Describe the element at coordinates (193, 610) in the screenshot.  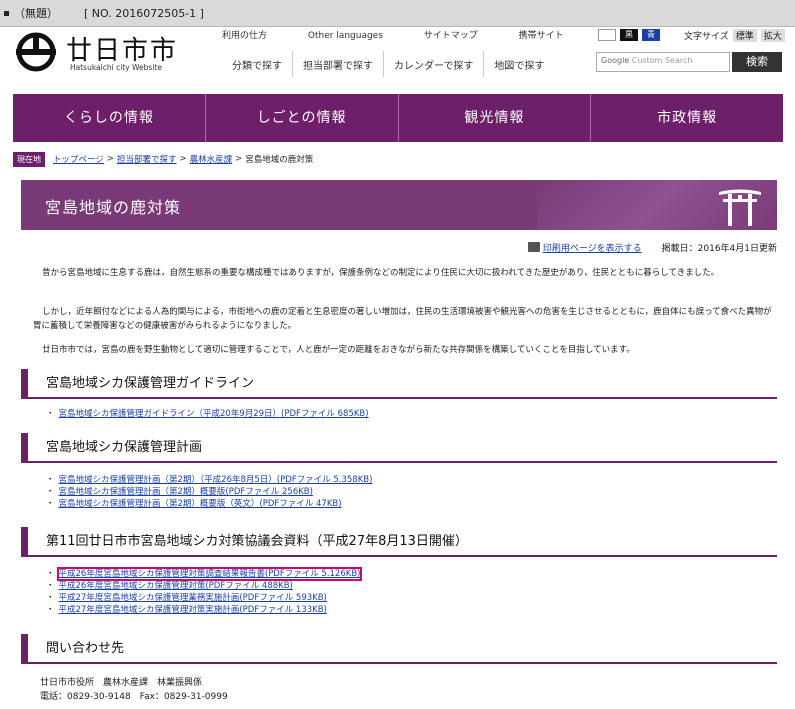
I see `council-pdf-link-4: 平成27年度宮島地域シカ保護管理対策実施計画(PDFファイル 133KB)` at that location.